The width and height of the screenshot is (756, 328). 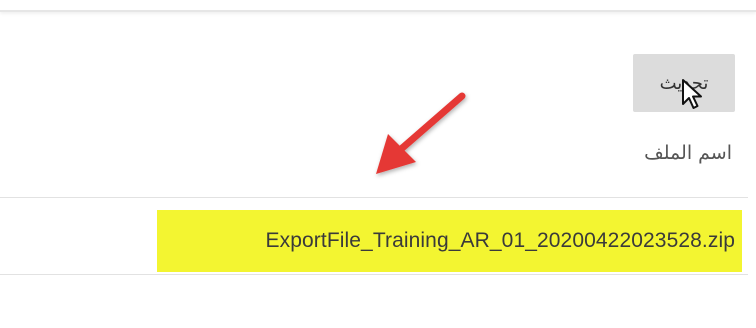 What do you see at coordinates (378, 6) in the screenshot?
I see `top-divider` at bounding box center [378, 6].